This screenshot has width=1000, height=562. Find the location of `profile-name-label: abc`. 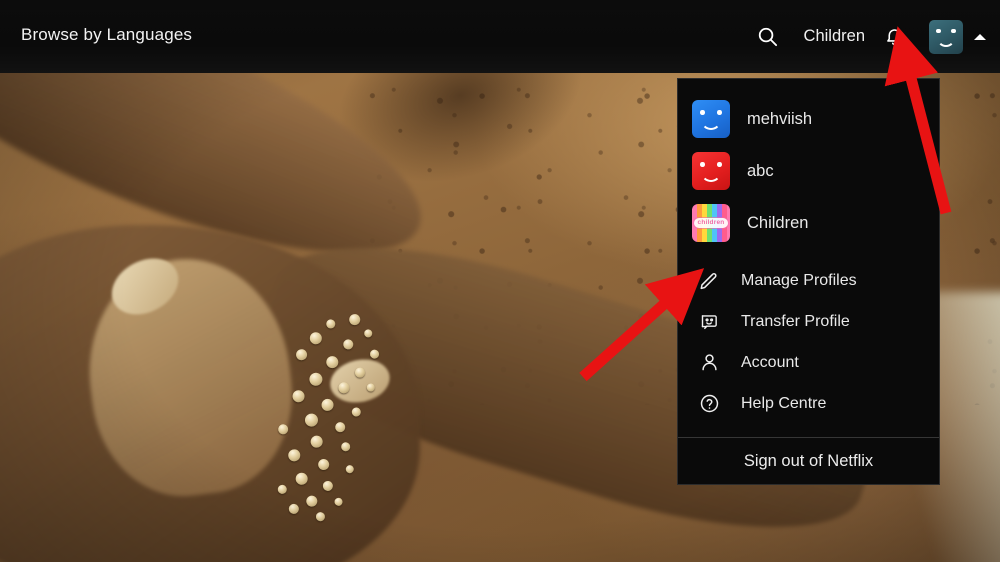

profile-name-label: abc is located at coordinates (760, 170).